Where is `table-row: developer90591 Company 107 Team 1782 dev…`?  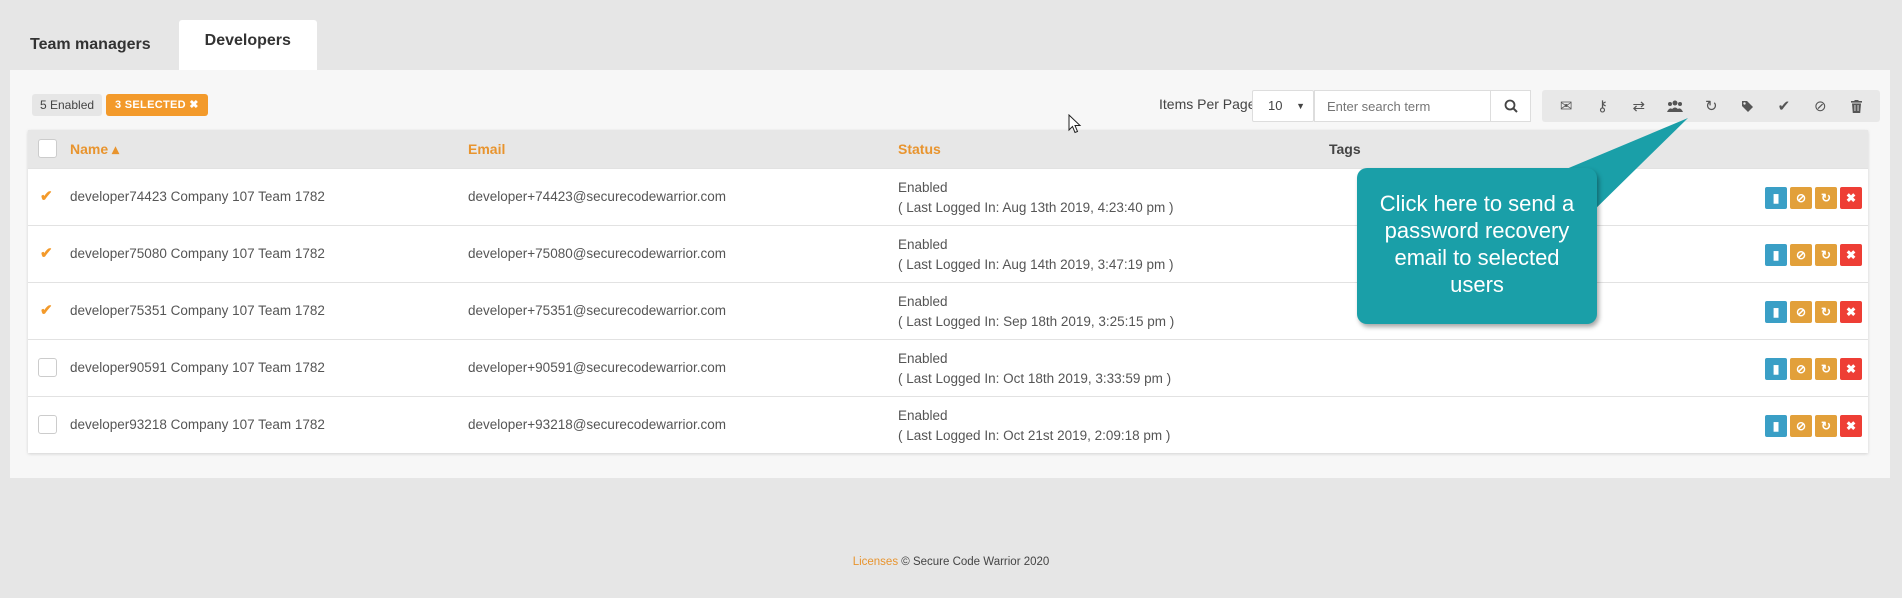 table-row: developer90591 Company 107 Team 1782 dev… is located at coordinates (948, 367).